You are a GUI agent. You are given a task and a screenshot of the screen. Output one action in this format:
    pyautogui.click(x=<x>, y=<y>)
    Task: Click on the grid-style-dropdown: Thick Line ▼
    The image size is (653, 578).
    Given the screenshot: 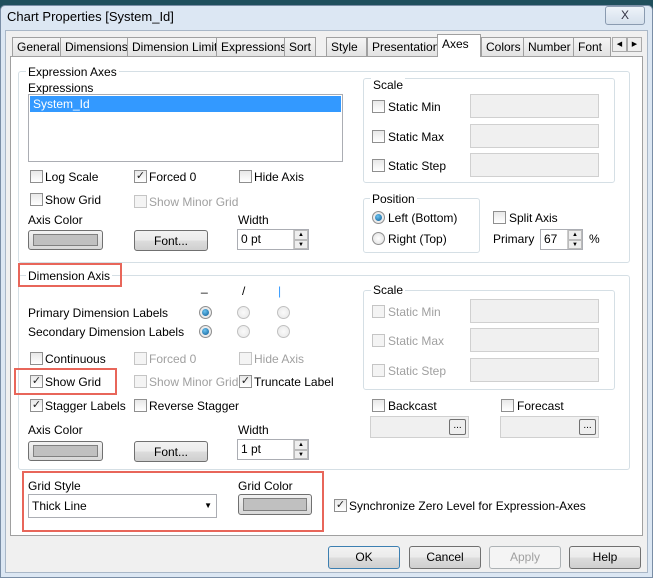 What is the action you would take?
    pyautogui.click(x=122, y=506)
    